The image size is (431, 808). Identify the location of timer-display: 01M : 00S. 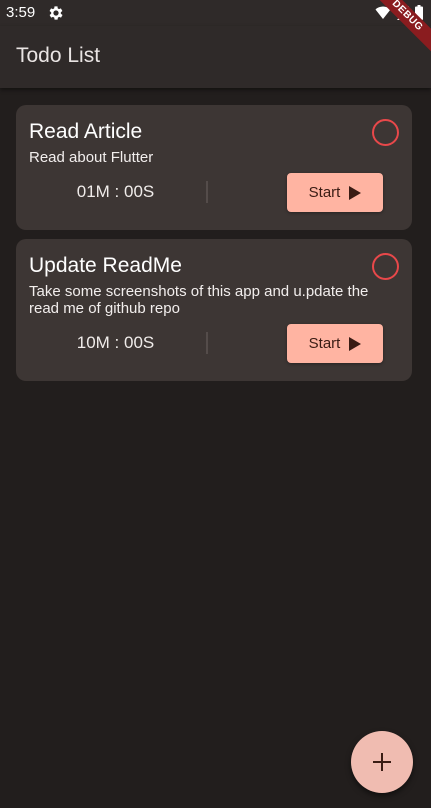
(115, 191).